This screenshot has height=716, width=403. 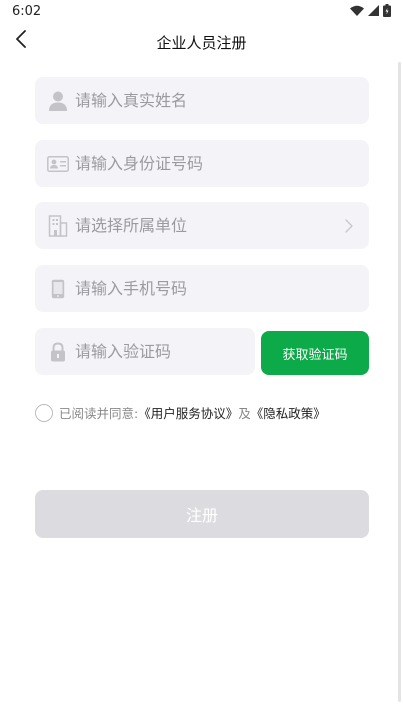 I want to click on battery-icon, so click(x=387, y=10).